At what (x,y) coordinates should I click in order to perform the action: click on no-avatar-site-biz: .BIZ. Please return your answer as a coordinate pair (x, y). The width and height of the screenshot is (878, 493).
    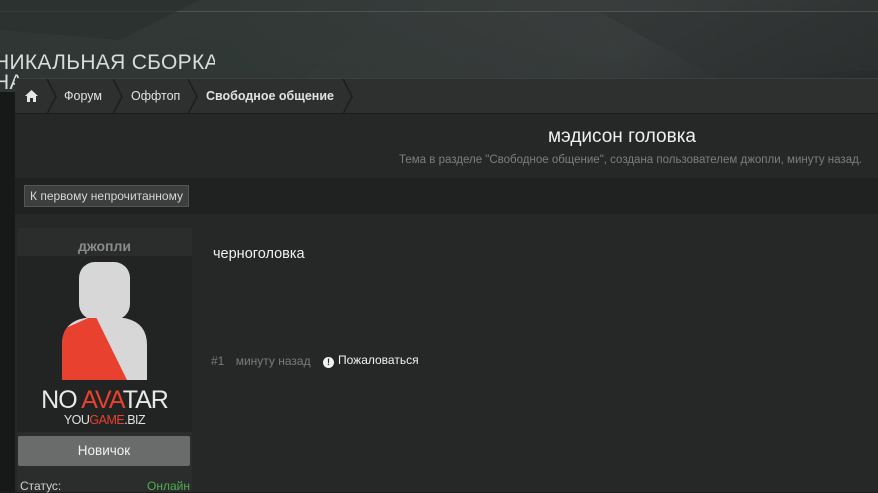
    Looking at the image, I should click on (135, 420).